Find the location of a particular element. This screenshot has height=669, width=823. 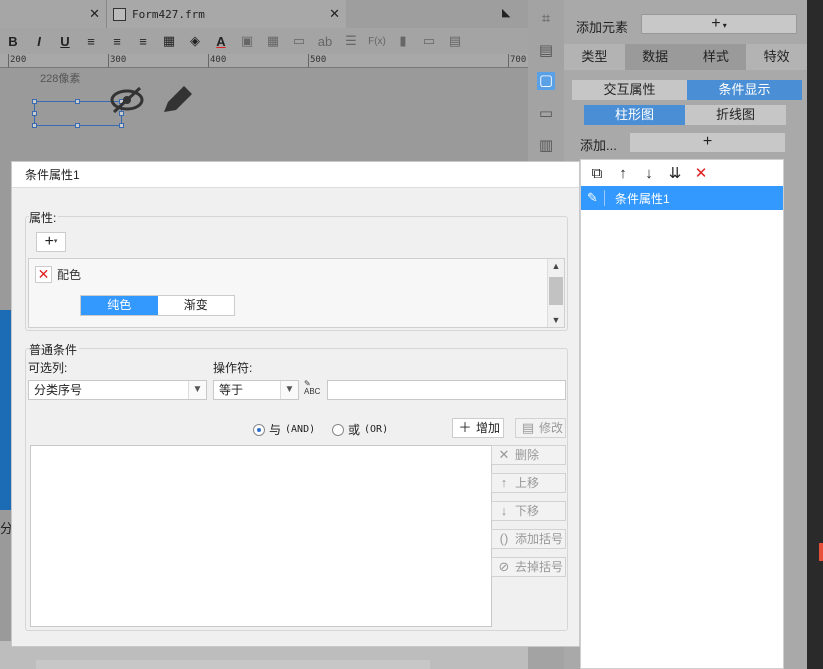

ruler-tick: 500 is located at coordinates (318, 60).